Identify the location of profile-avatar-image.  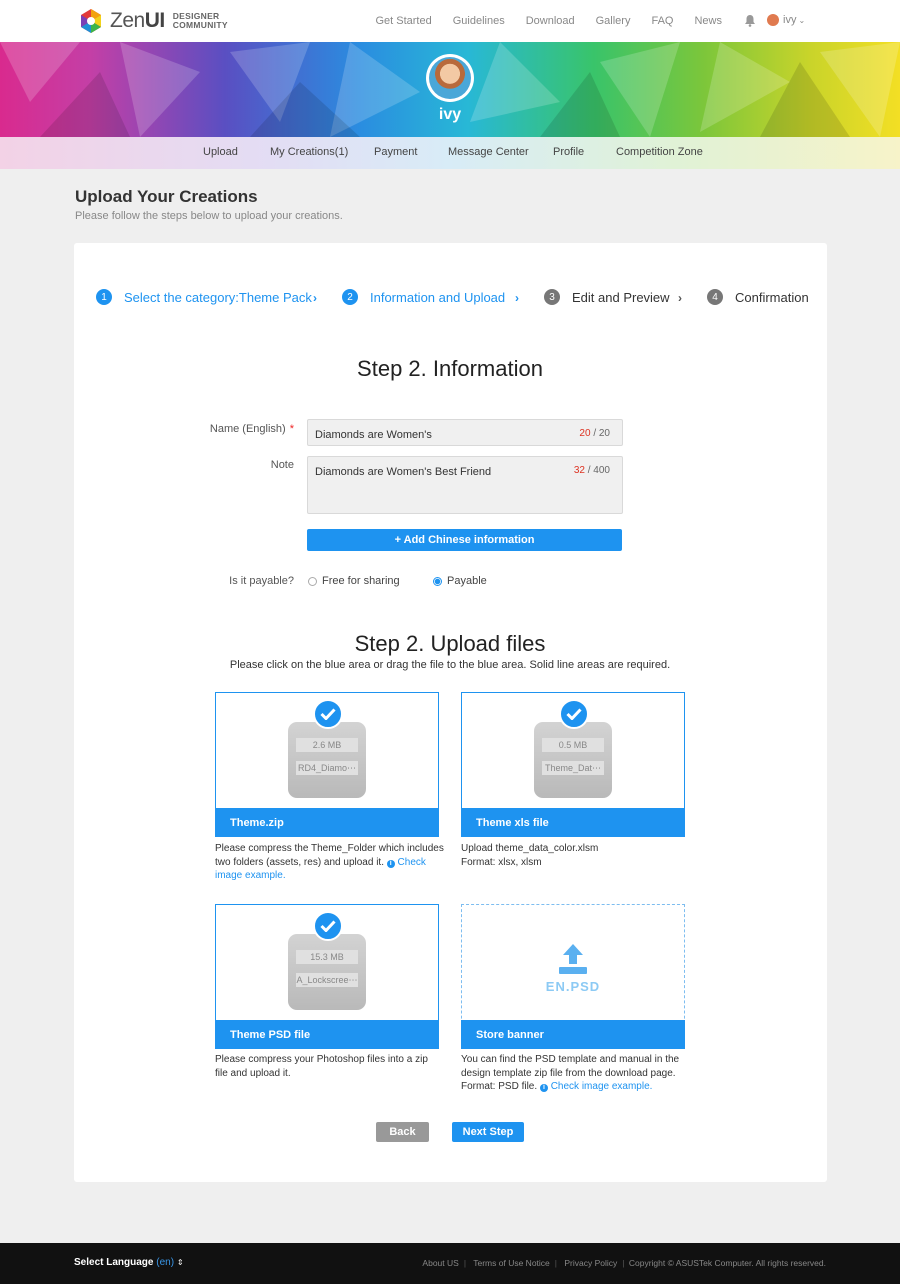
(450, 78).